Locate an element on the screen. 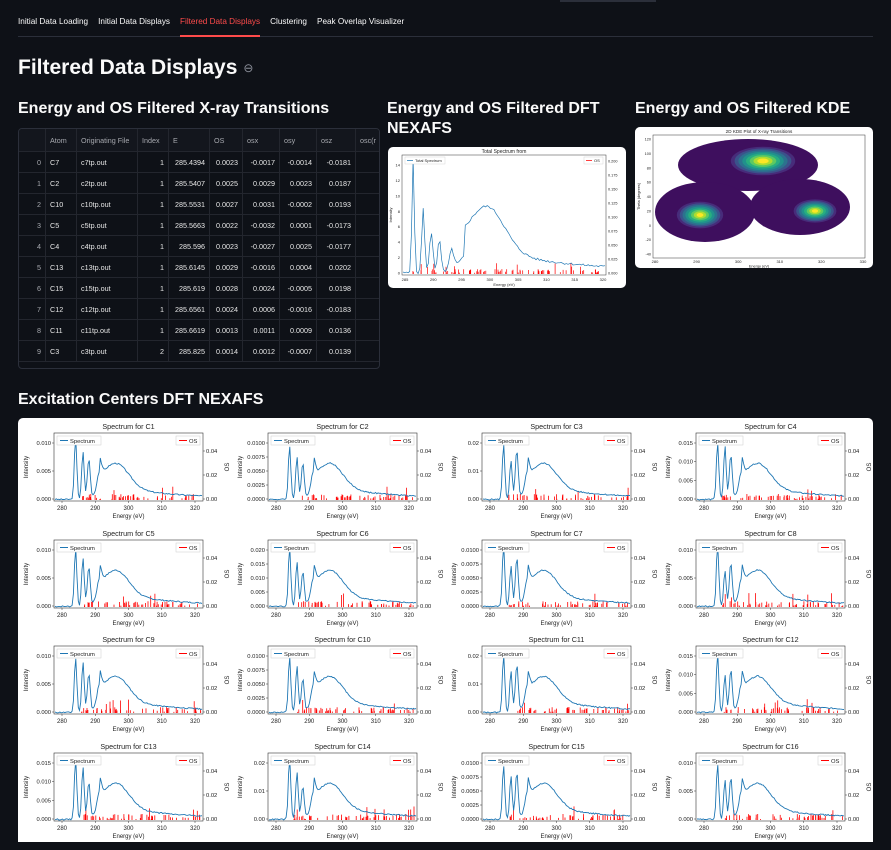 The width and height of the screenshot is (891, 850). column-header is located at coordinates (32, 140).